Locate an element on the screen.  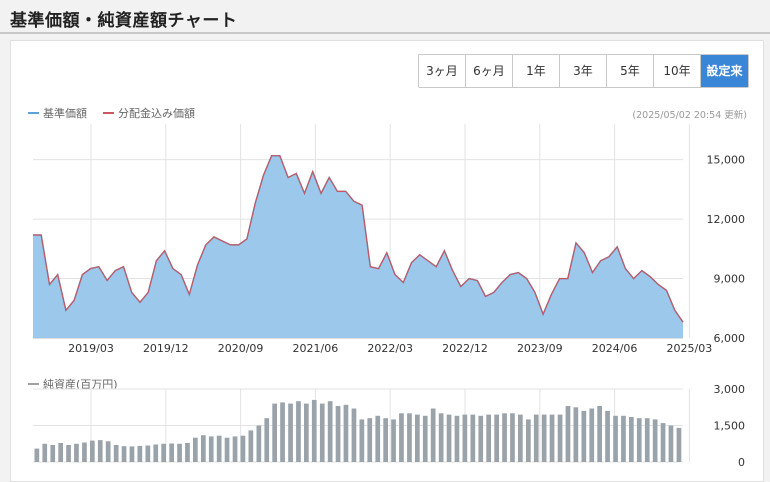
x-tick-label: 2019/12 is located at coordinates (166, 348).